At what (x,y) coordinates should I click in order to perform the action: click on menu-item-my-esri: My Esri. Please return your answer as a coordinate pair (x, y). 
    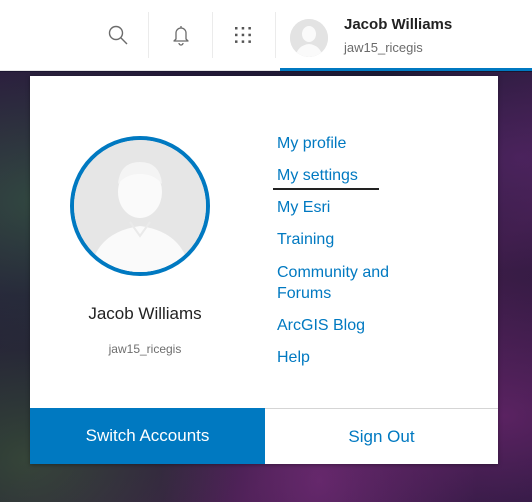
    Looking at the image, I should click on (377, 208).